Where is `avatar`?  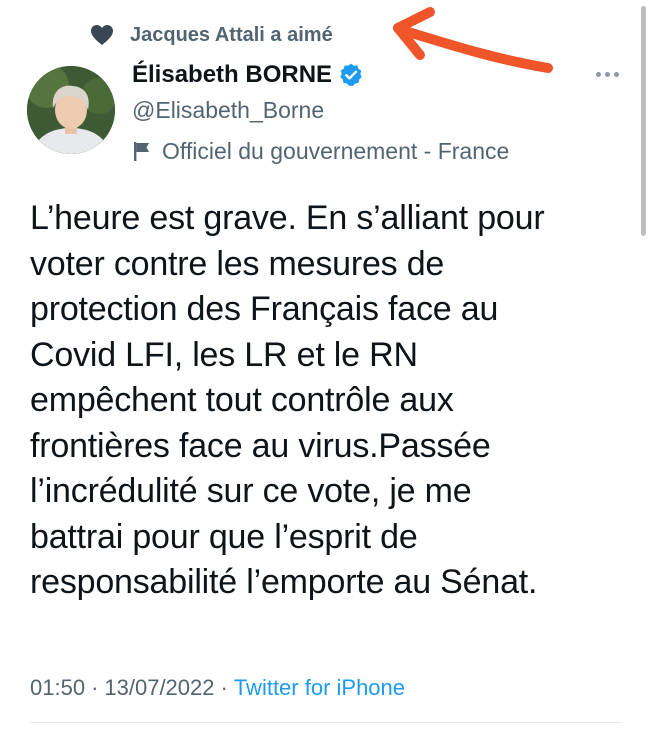 avatar is located at coordinates (71, 110).